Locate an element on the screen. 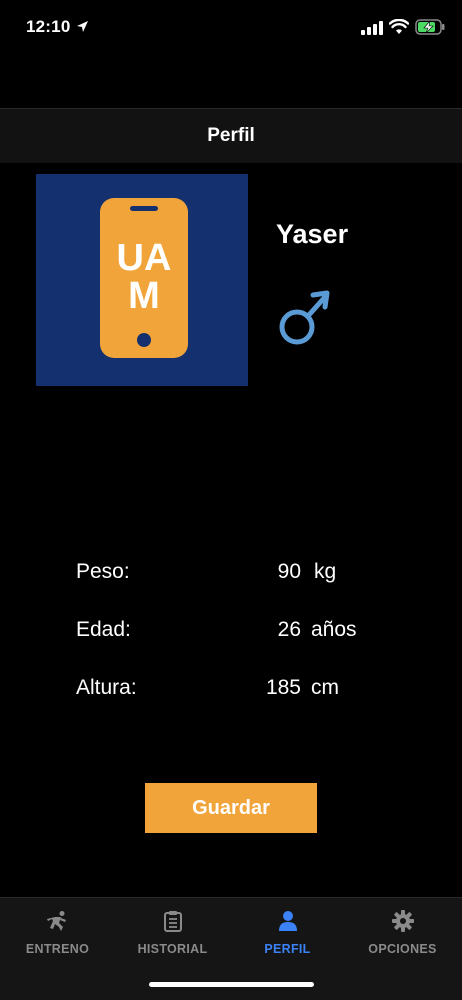 This screenshot has height=1000, width=462. navigation-bar: Perfil is located at coordinates (231, 135).